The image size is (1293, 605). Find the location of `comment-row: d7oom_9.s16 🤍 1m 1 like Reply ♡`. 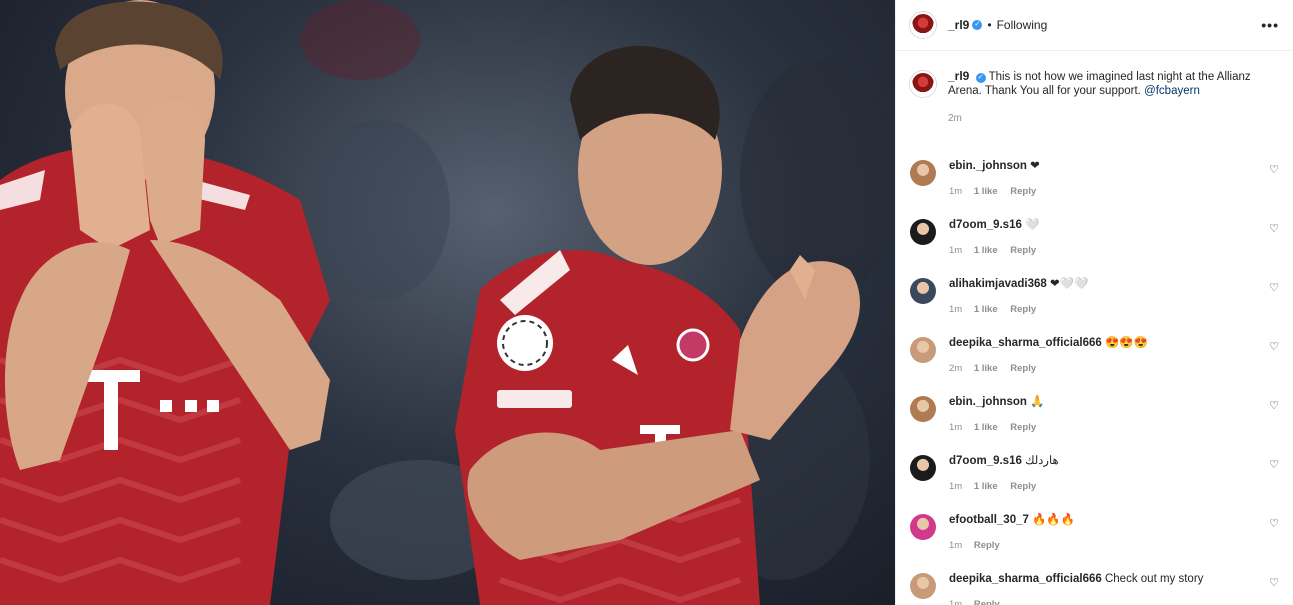

comment-row: d7oom_9.s16 🤍 1m 1 like Reply ♡ is located at coordinates (1094, 247).